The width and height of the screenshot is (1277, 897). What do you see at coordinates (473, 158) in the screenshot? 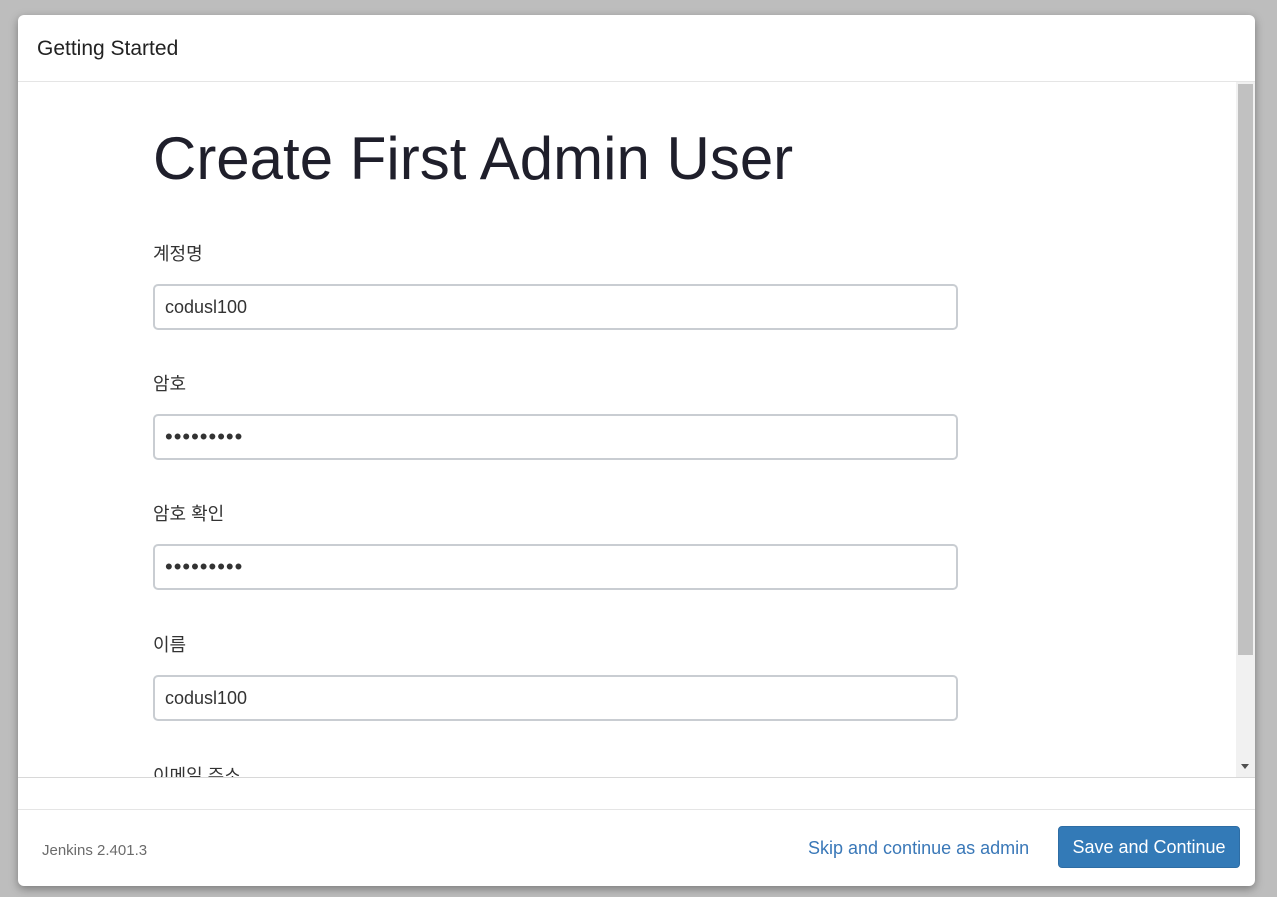
I see `page-title: Create First Admin User` at bounding box center [473, 158].